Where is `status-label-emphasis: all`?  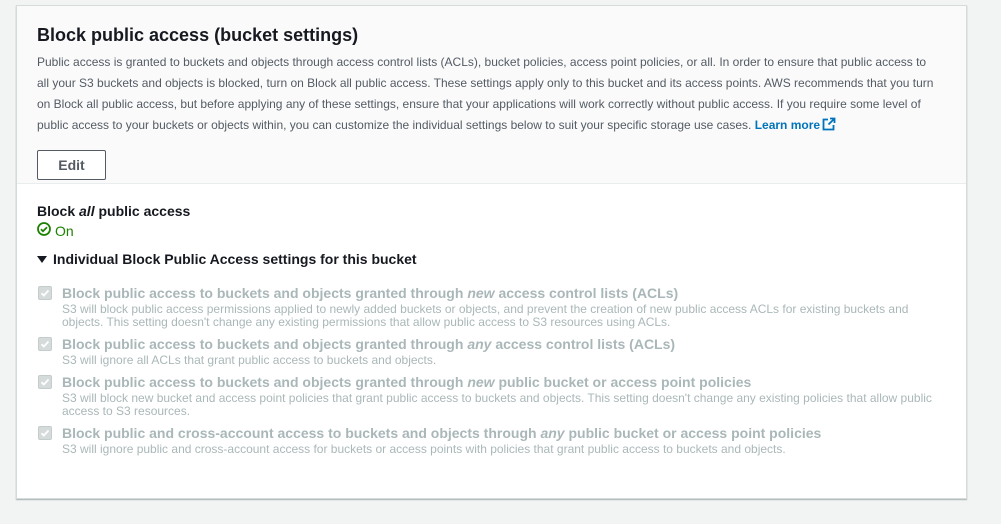
status-label-emphasis: all is located at coordinates (87, 211).